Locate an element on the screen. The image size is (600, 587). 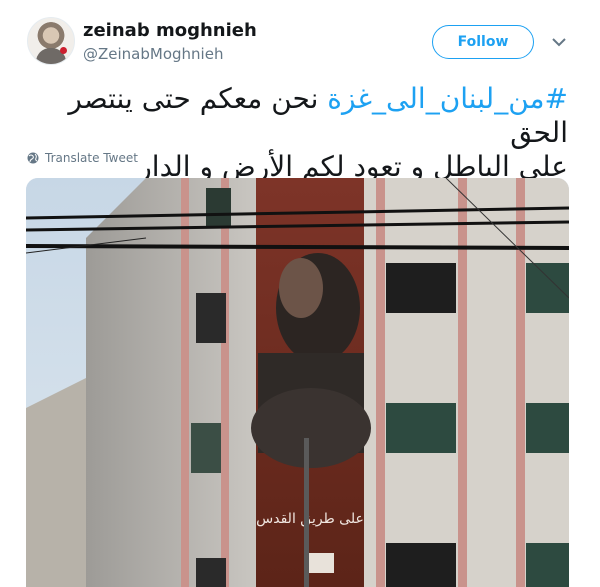
avatar-red-mark is located at coordinates (63, 50).